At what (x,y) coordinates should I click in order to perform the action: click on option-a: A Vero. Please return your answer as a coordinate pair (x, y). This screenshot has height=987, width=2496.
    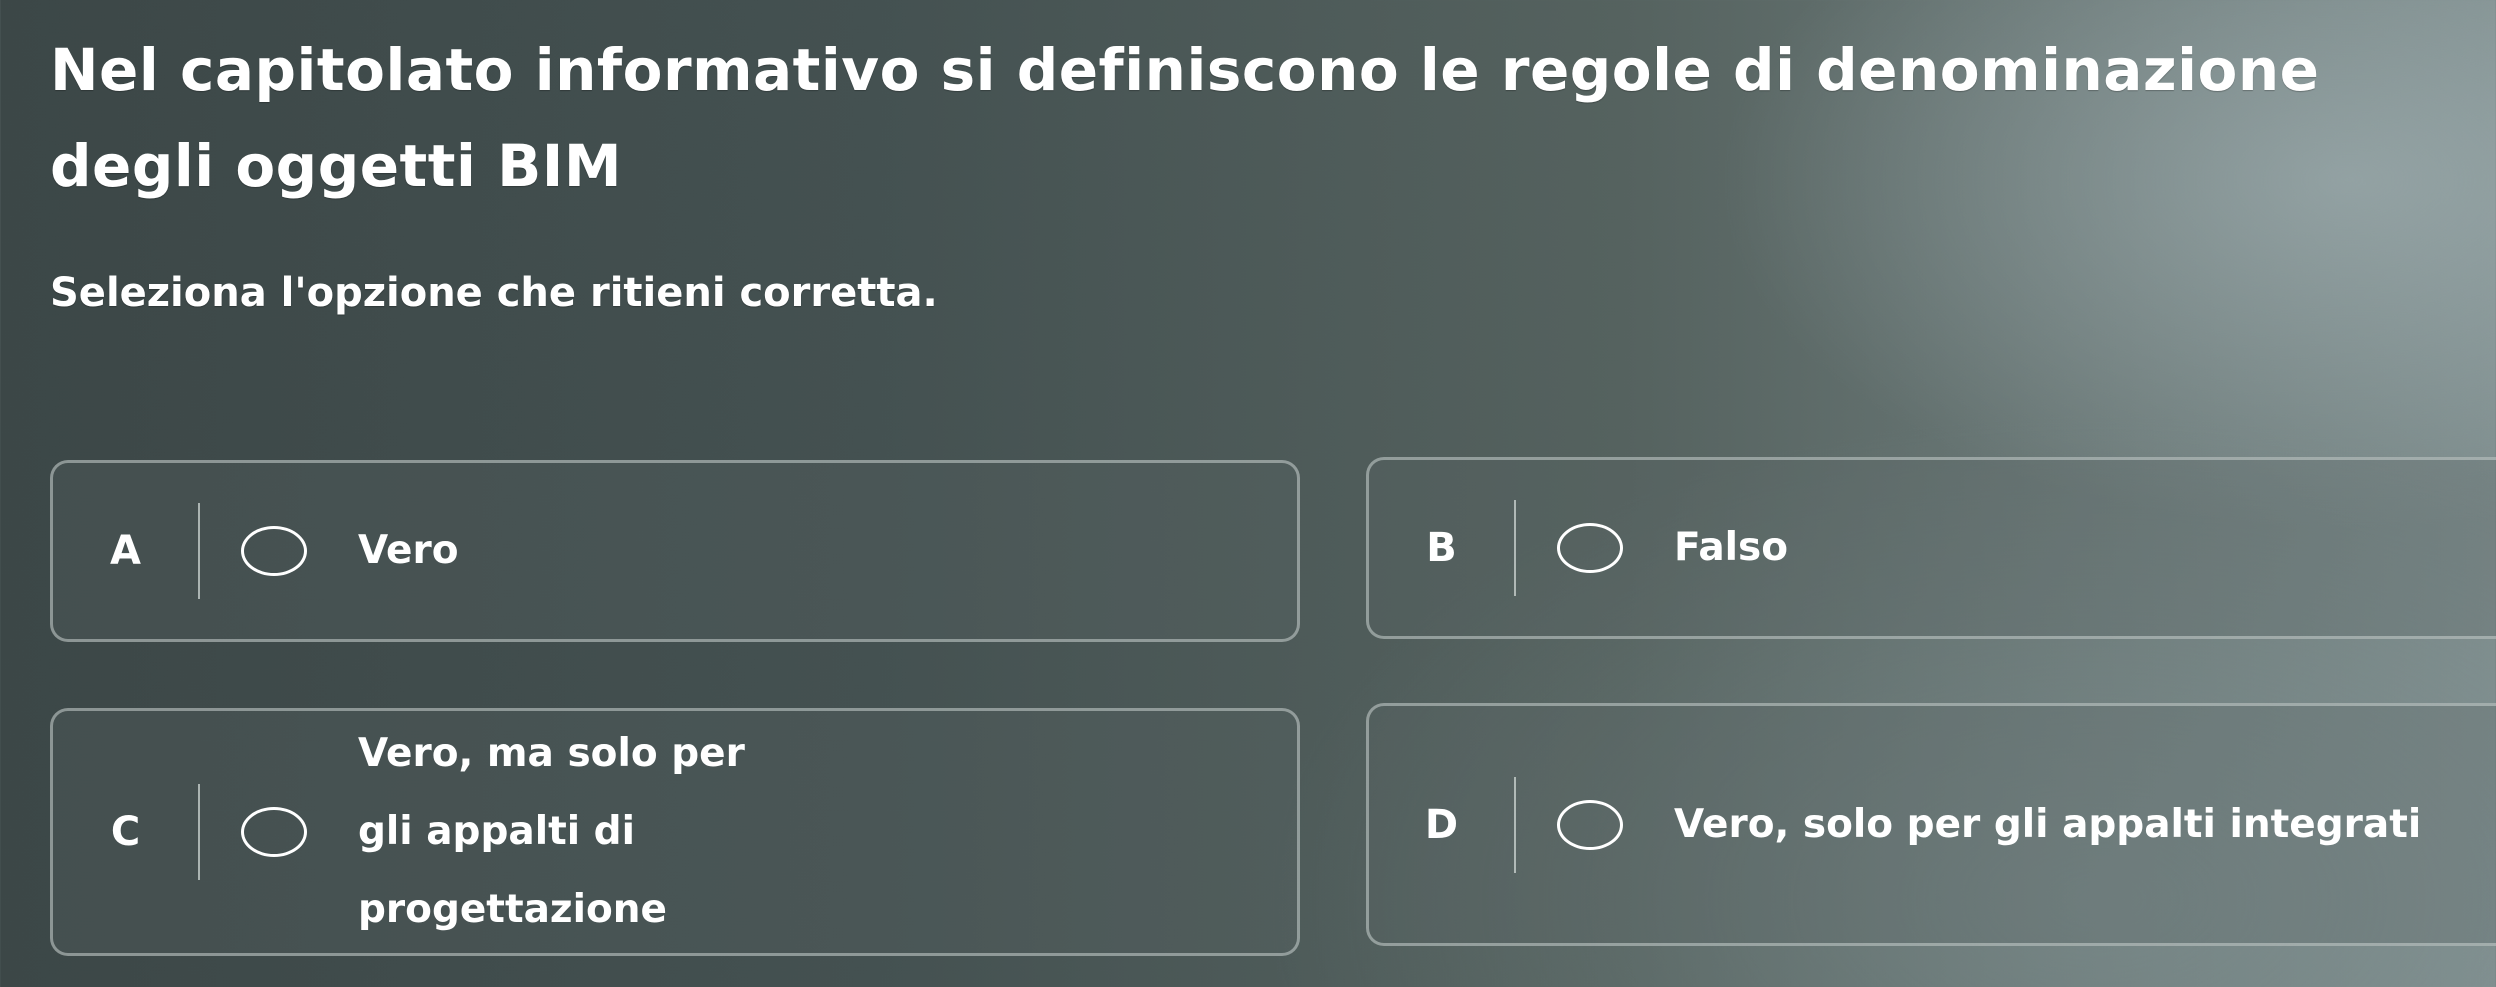
    Looking at the image, I should click on (675, 551).